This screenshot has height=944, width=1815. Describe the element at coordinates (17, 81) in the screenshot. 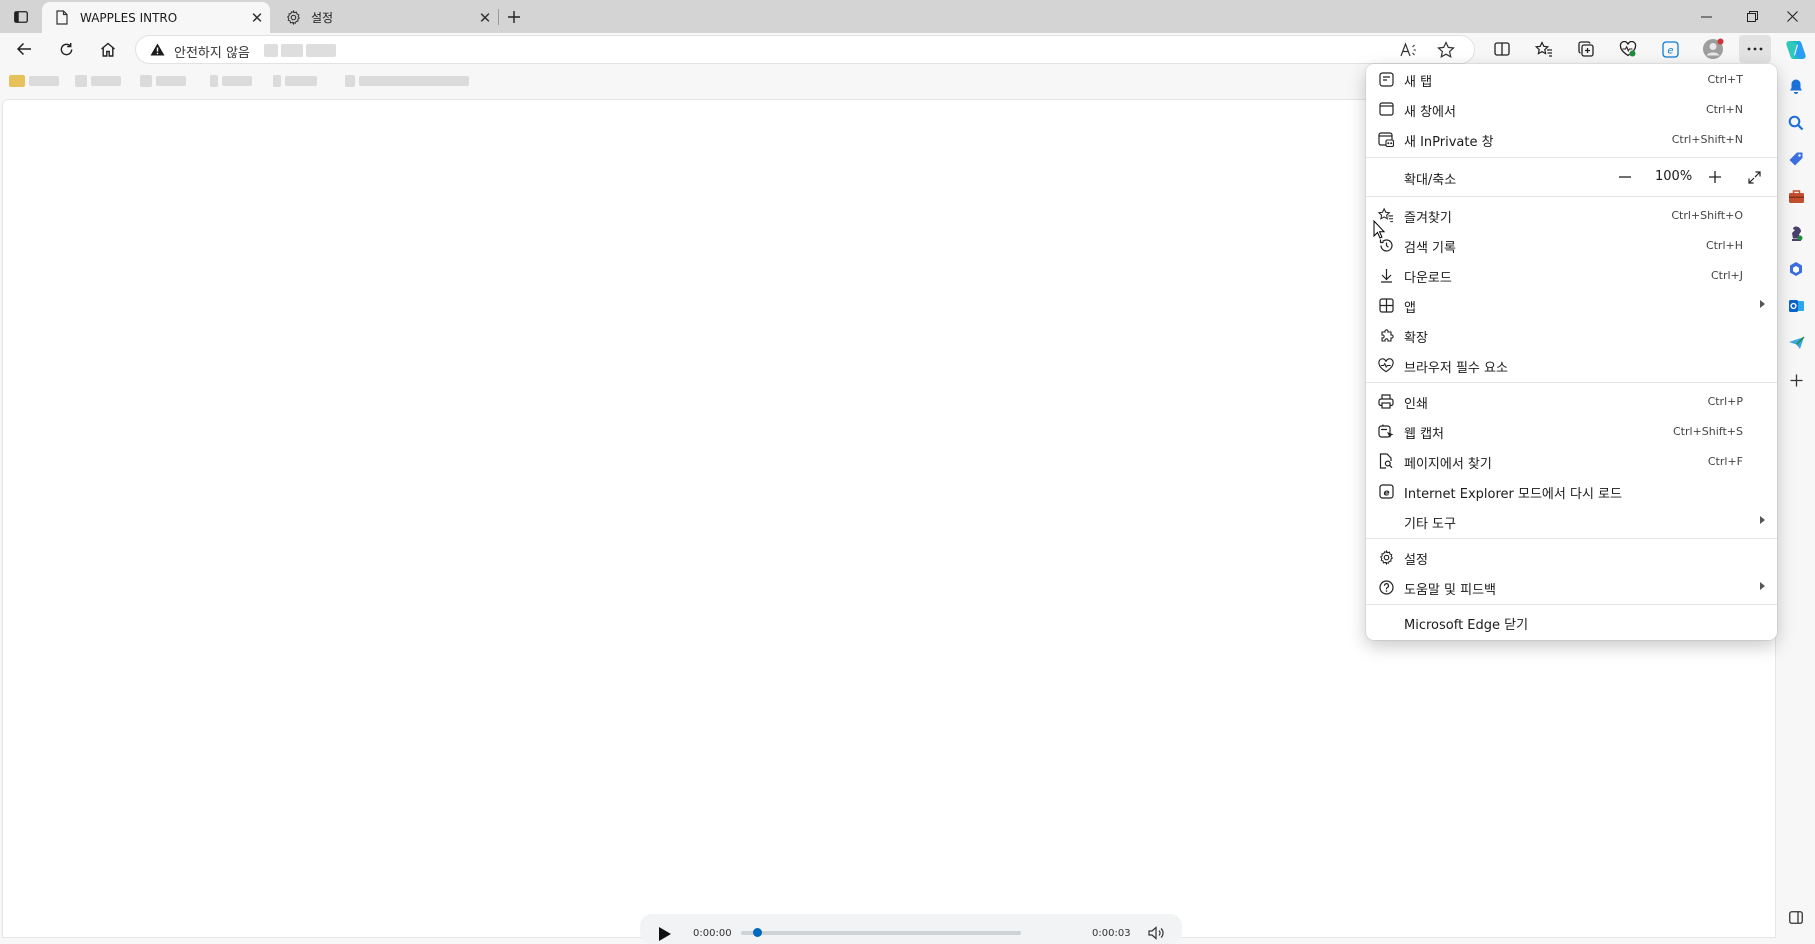

I see `folder-icon` at that location.